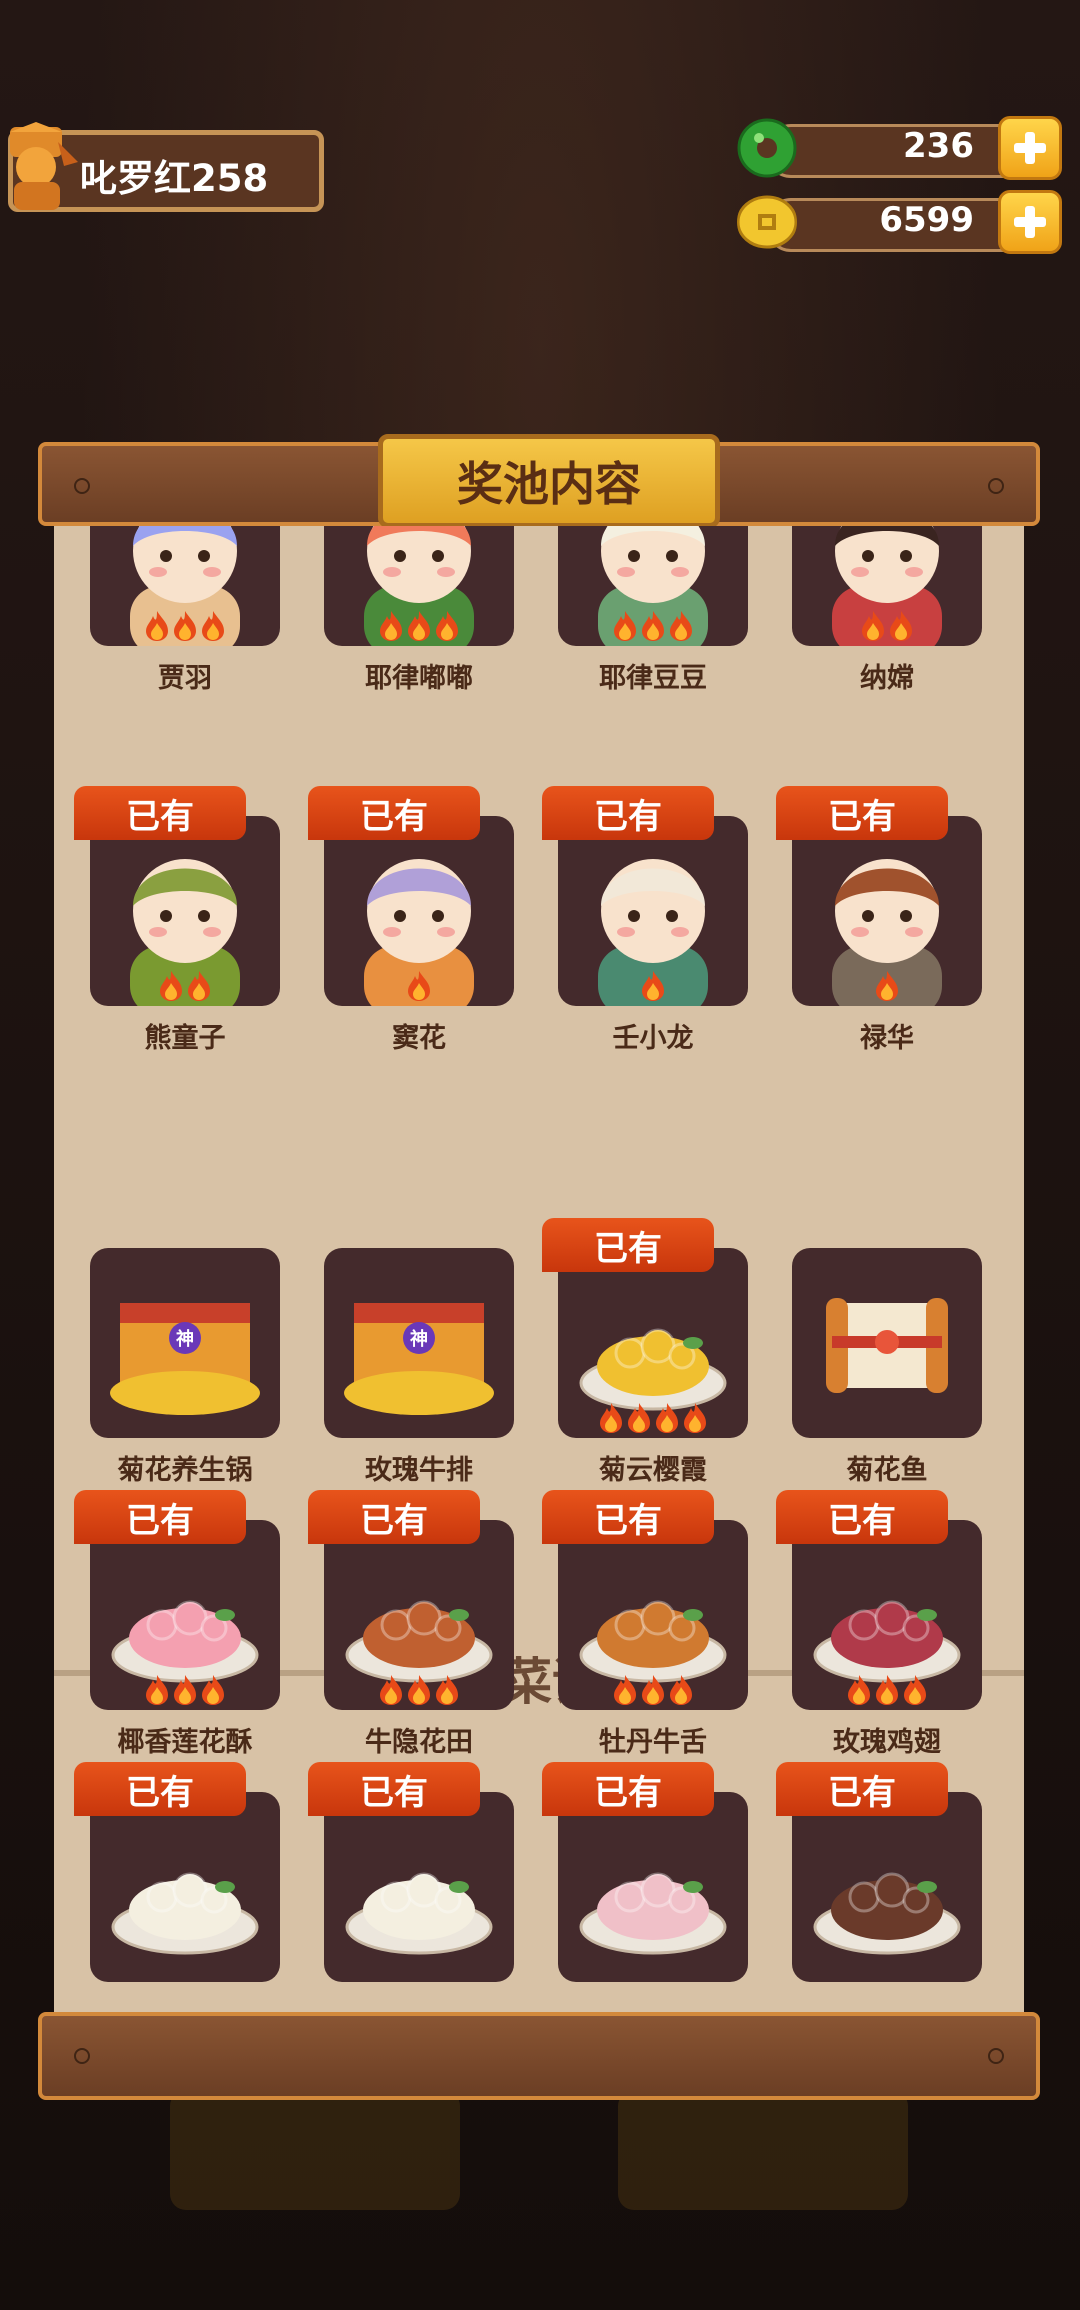  Describe the element at coordinates (185, 1470) in the screenshot. I see `recipe-name: 菊花养生锅` at that location.